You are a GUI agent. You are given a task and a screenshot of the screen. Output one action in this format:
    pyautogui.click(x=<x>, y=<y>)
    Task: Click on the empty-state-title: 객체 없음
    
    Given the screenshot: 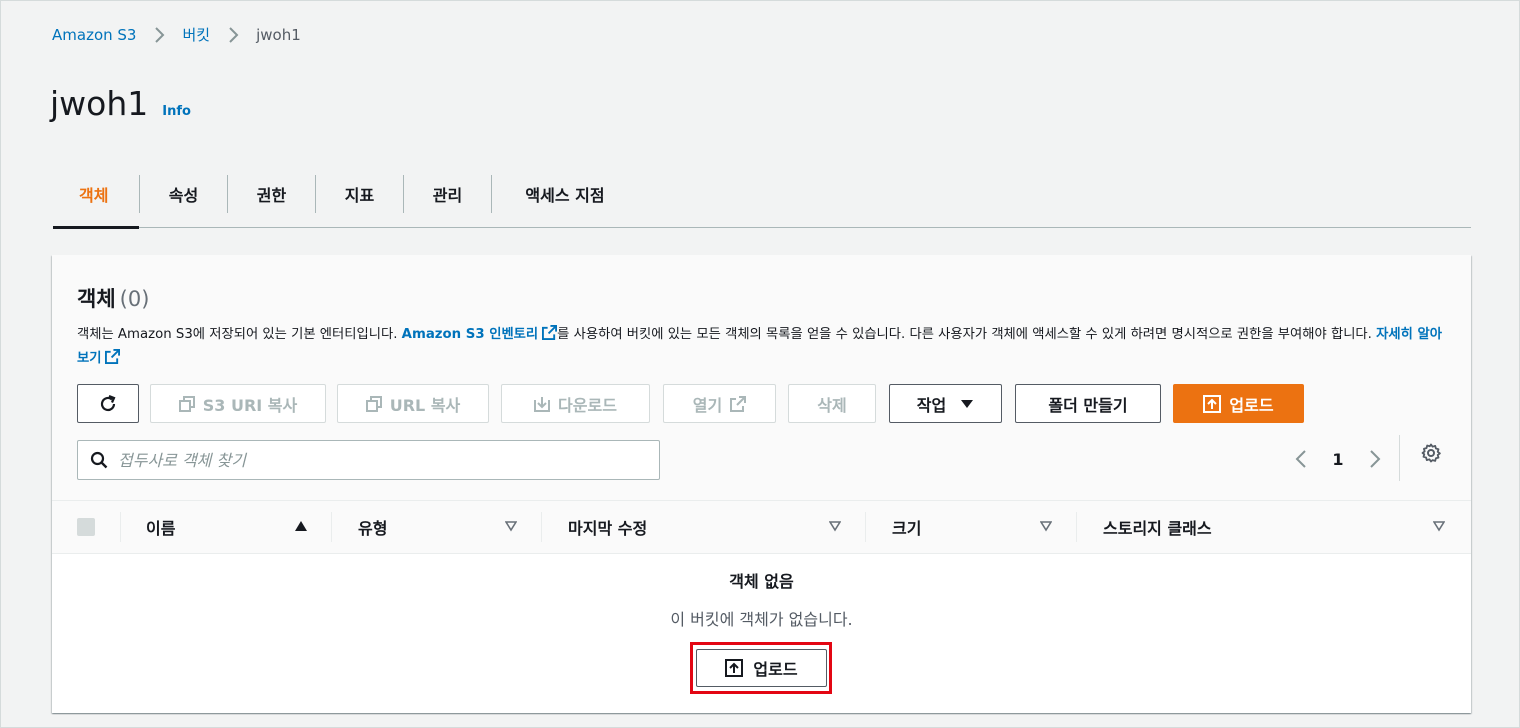 What is the action you would take?
    pyautogui.click(x=761, y=581)
    